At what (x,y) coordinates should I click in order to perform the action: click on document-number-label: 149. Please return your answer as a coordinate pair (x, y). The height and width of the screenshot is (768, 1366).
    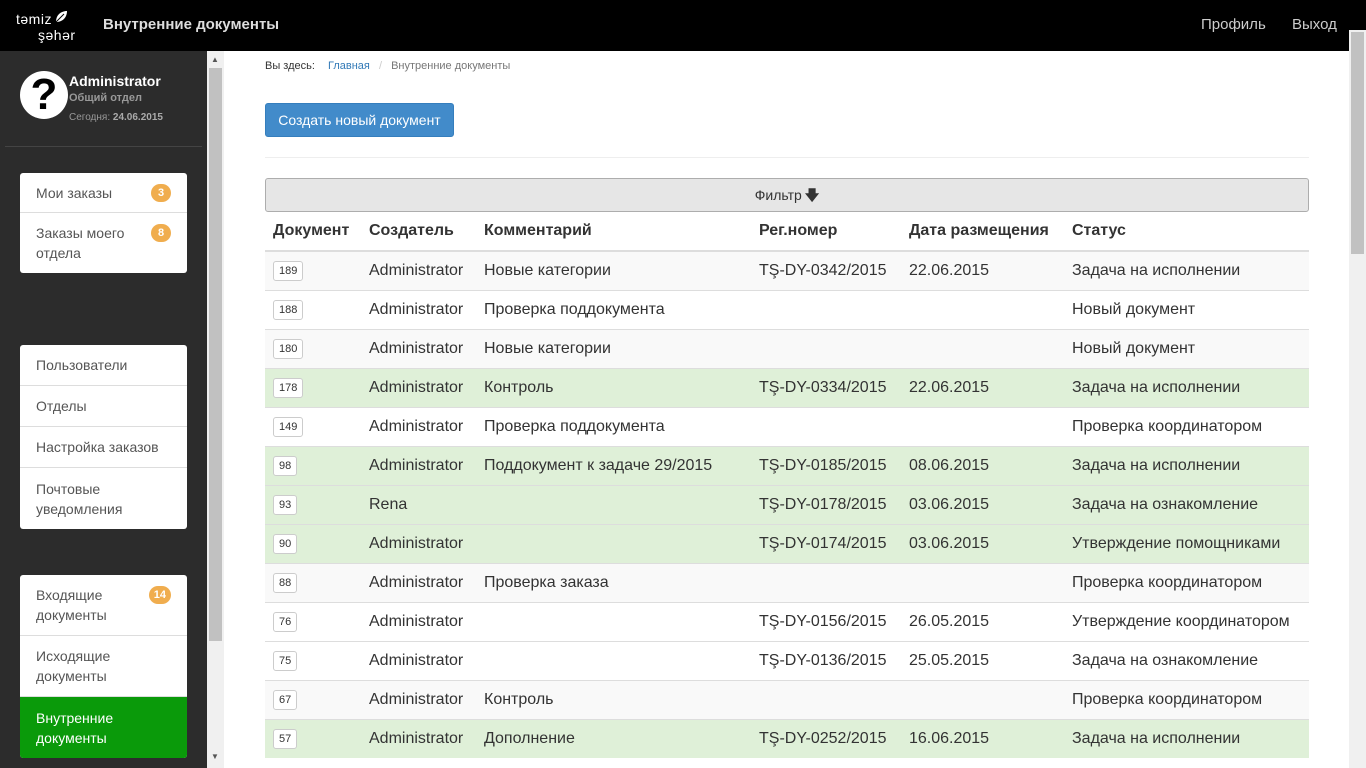
    Looking at the image, I should click on (288, 426).